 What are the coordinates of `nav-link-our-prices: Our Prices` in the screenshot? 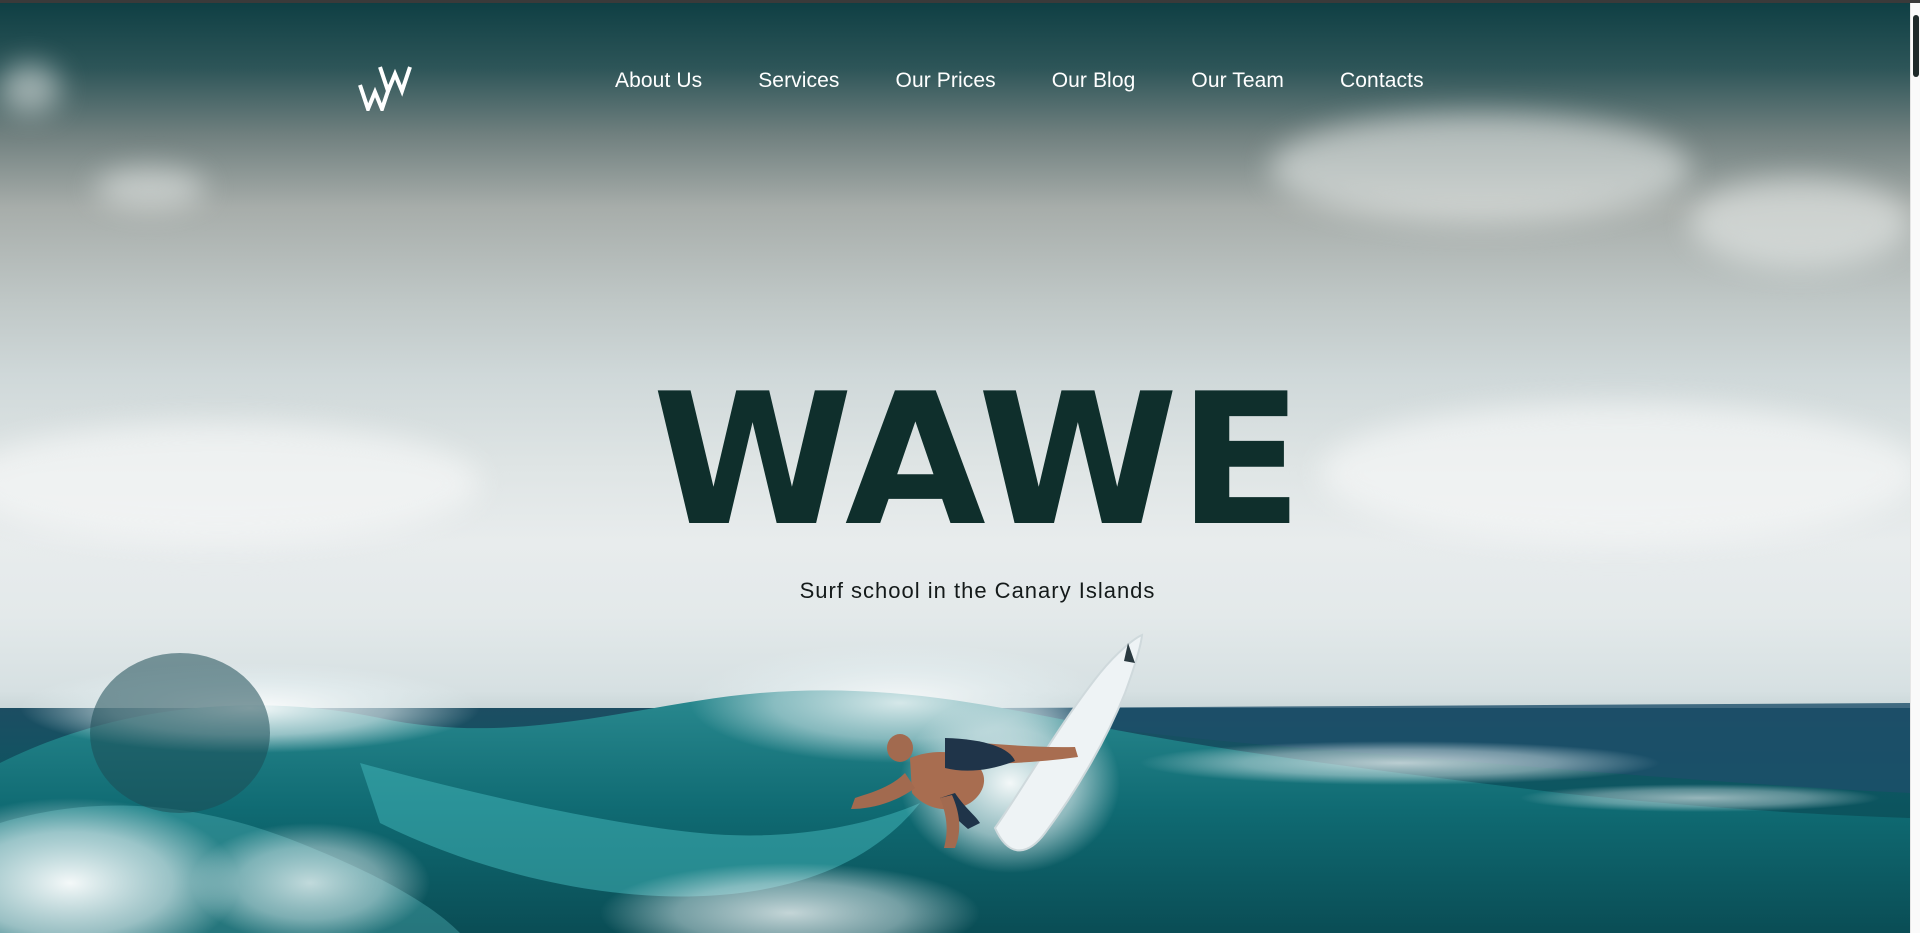 It's located at (946, 81).